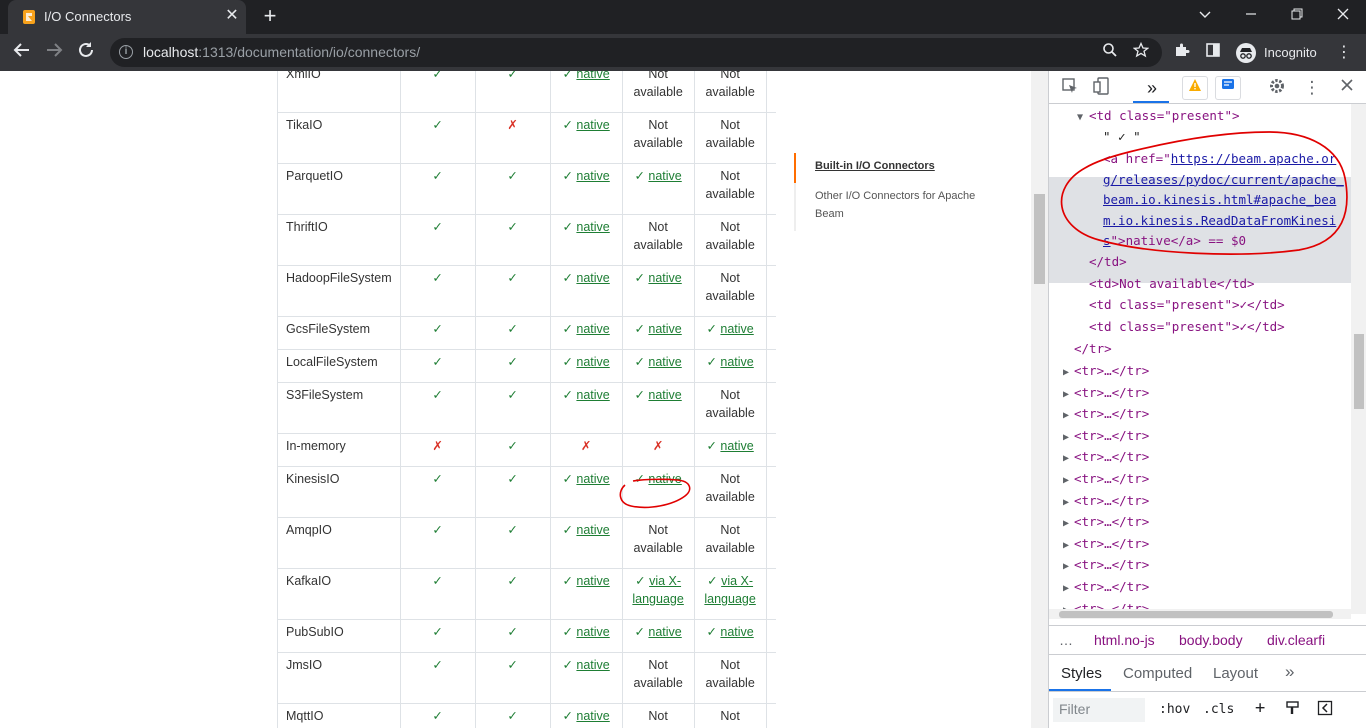  I want to click on more-panes-icon: », so click(1289, 672).